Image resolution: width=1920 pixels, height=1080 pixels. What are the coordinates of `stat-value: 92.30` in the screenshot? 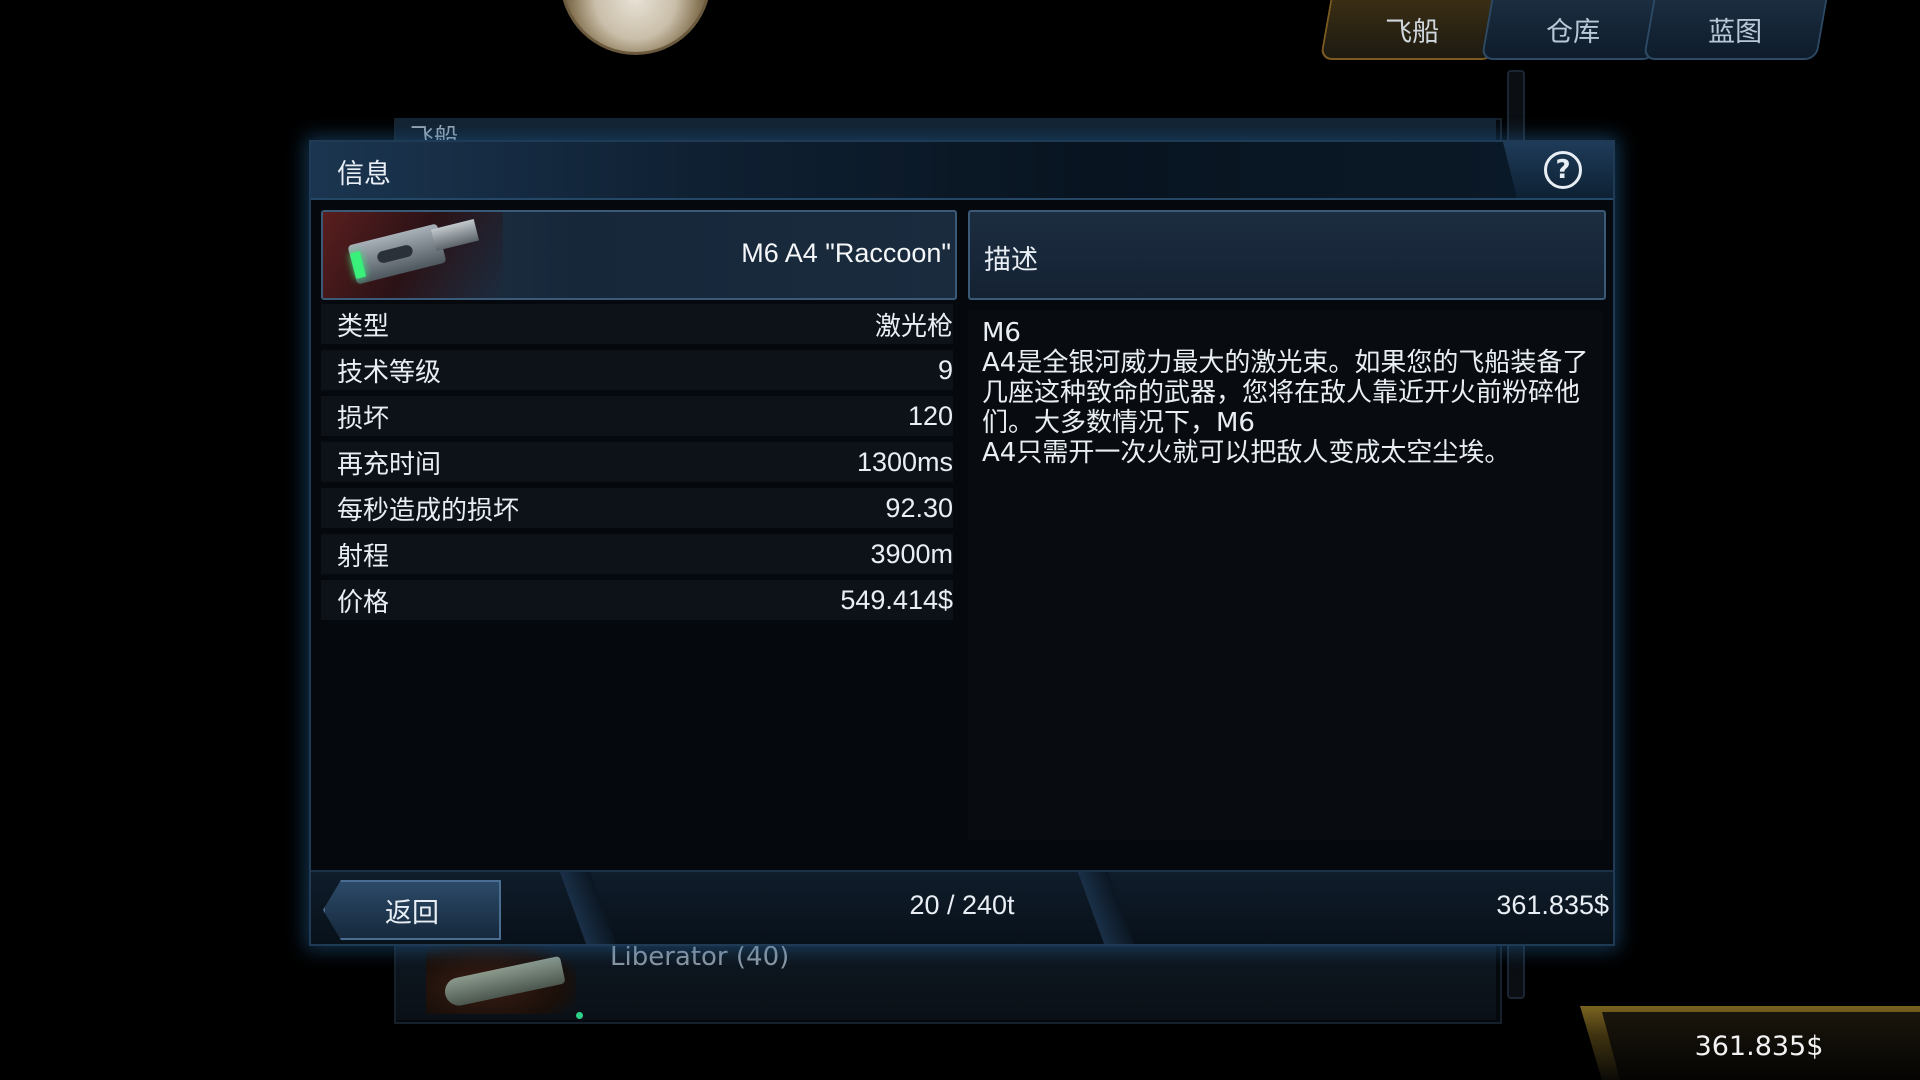 It's located at (919, 507).